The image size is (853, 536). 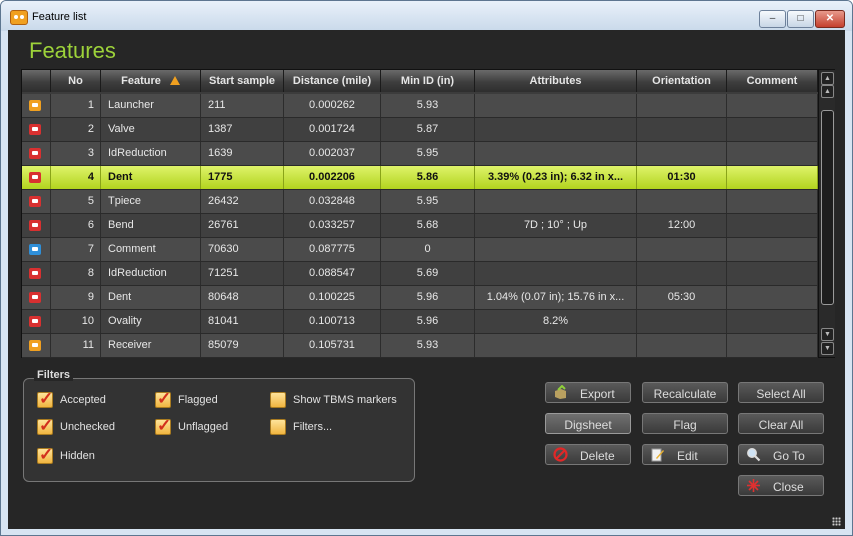 What do you see at coordinates (420, 274) in the screenshot?
I see `table-row: 8 IdReduction 71251 0.088547 5.69` at bounding box center [420, 274].